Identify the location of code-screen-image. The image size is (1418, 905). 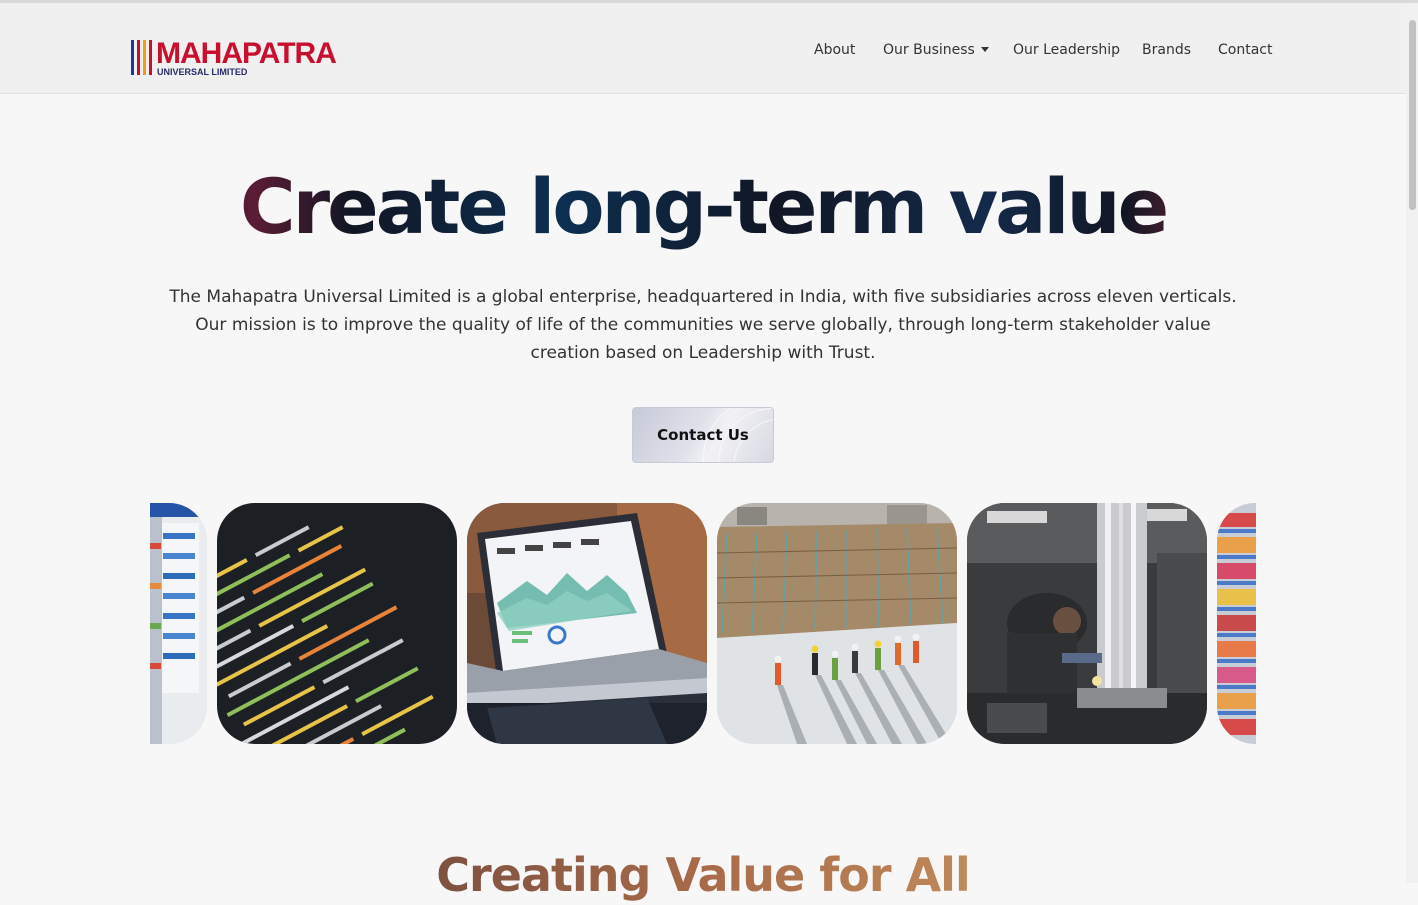
(337, 623).